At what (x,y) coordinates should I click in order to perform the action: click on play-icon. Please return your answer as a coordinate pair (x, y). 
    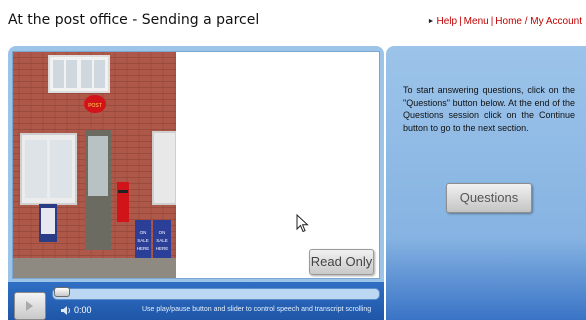
    Looking at the image, I should click on (29, 306).